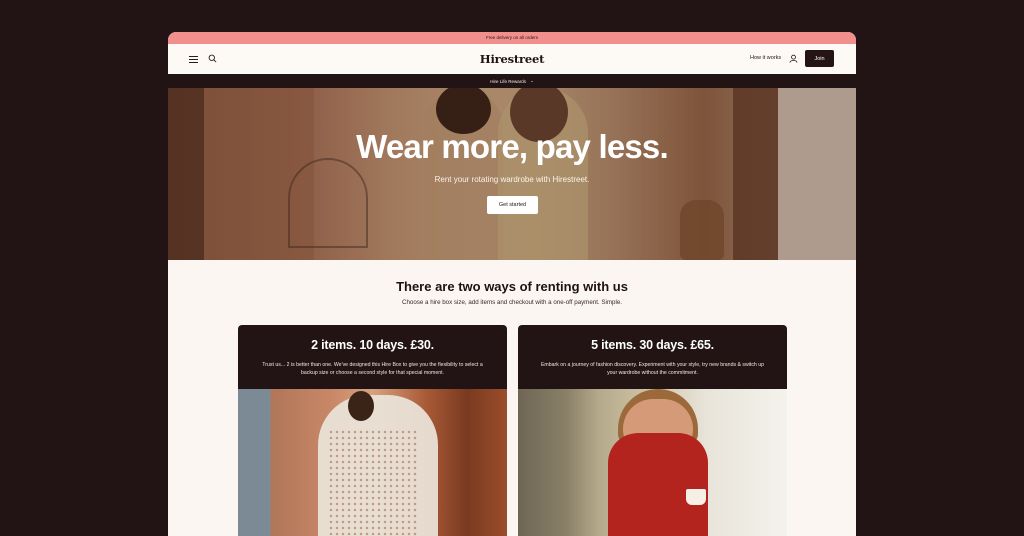 The width and height of the screenshot is (1024, 536). I want to click on photo-model-head, so click(361, 406).